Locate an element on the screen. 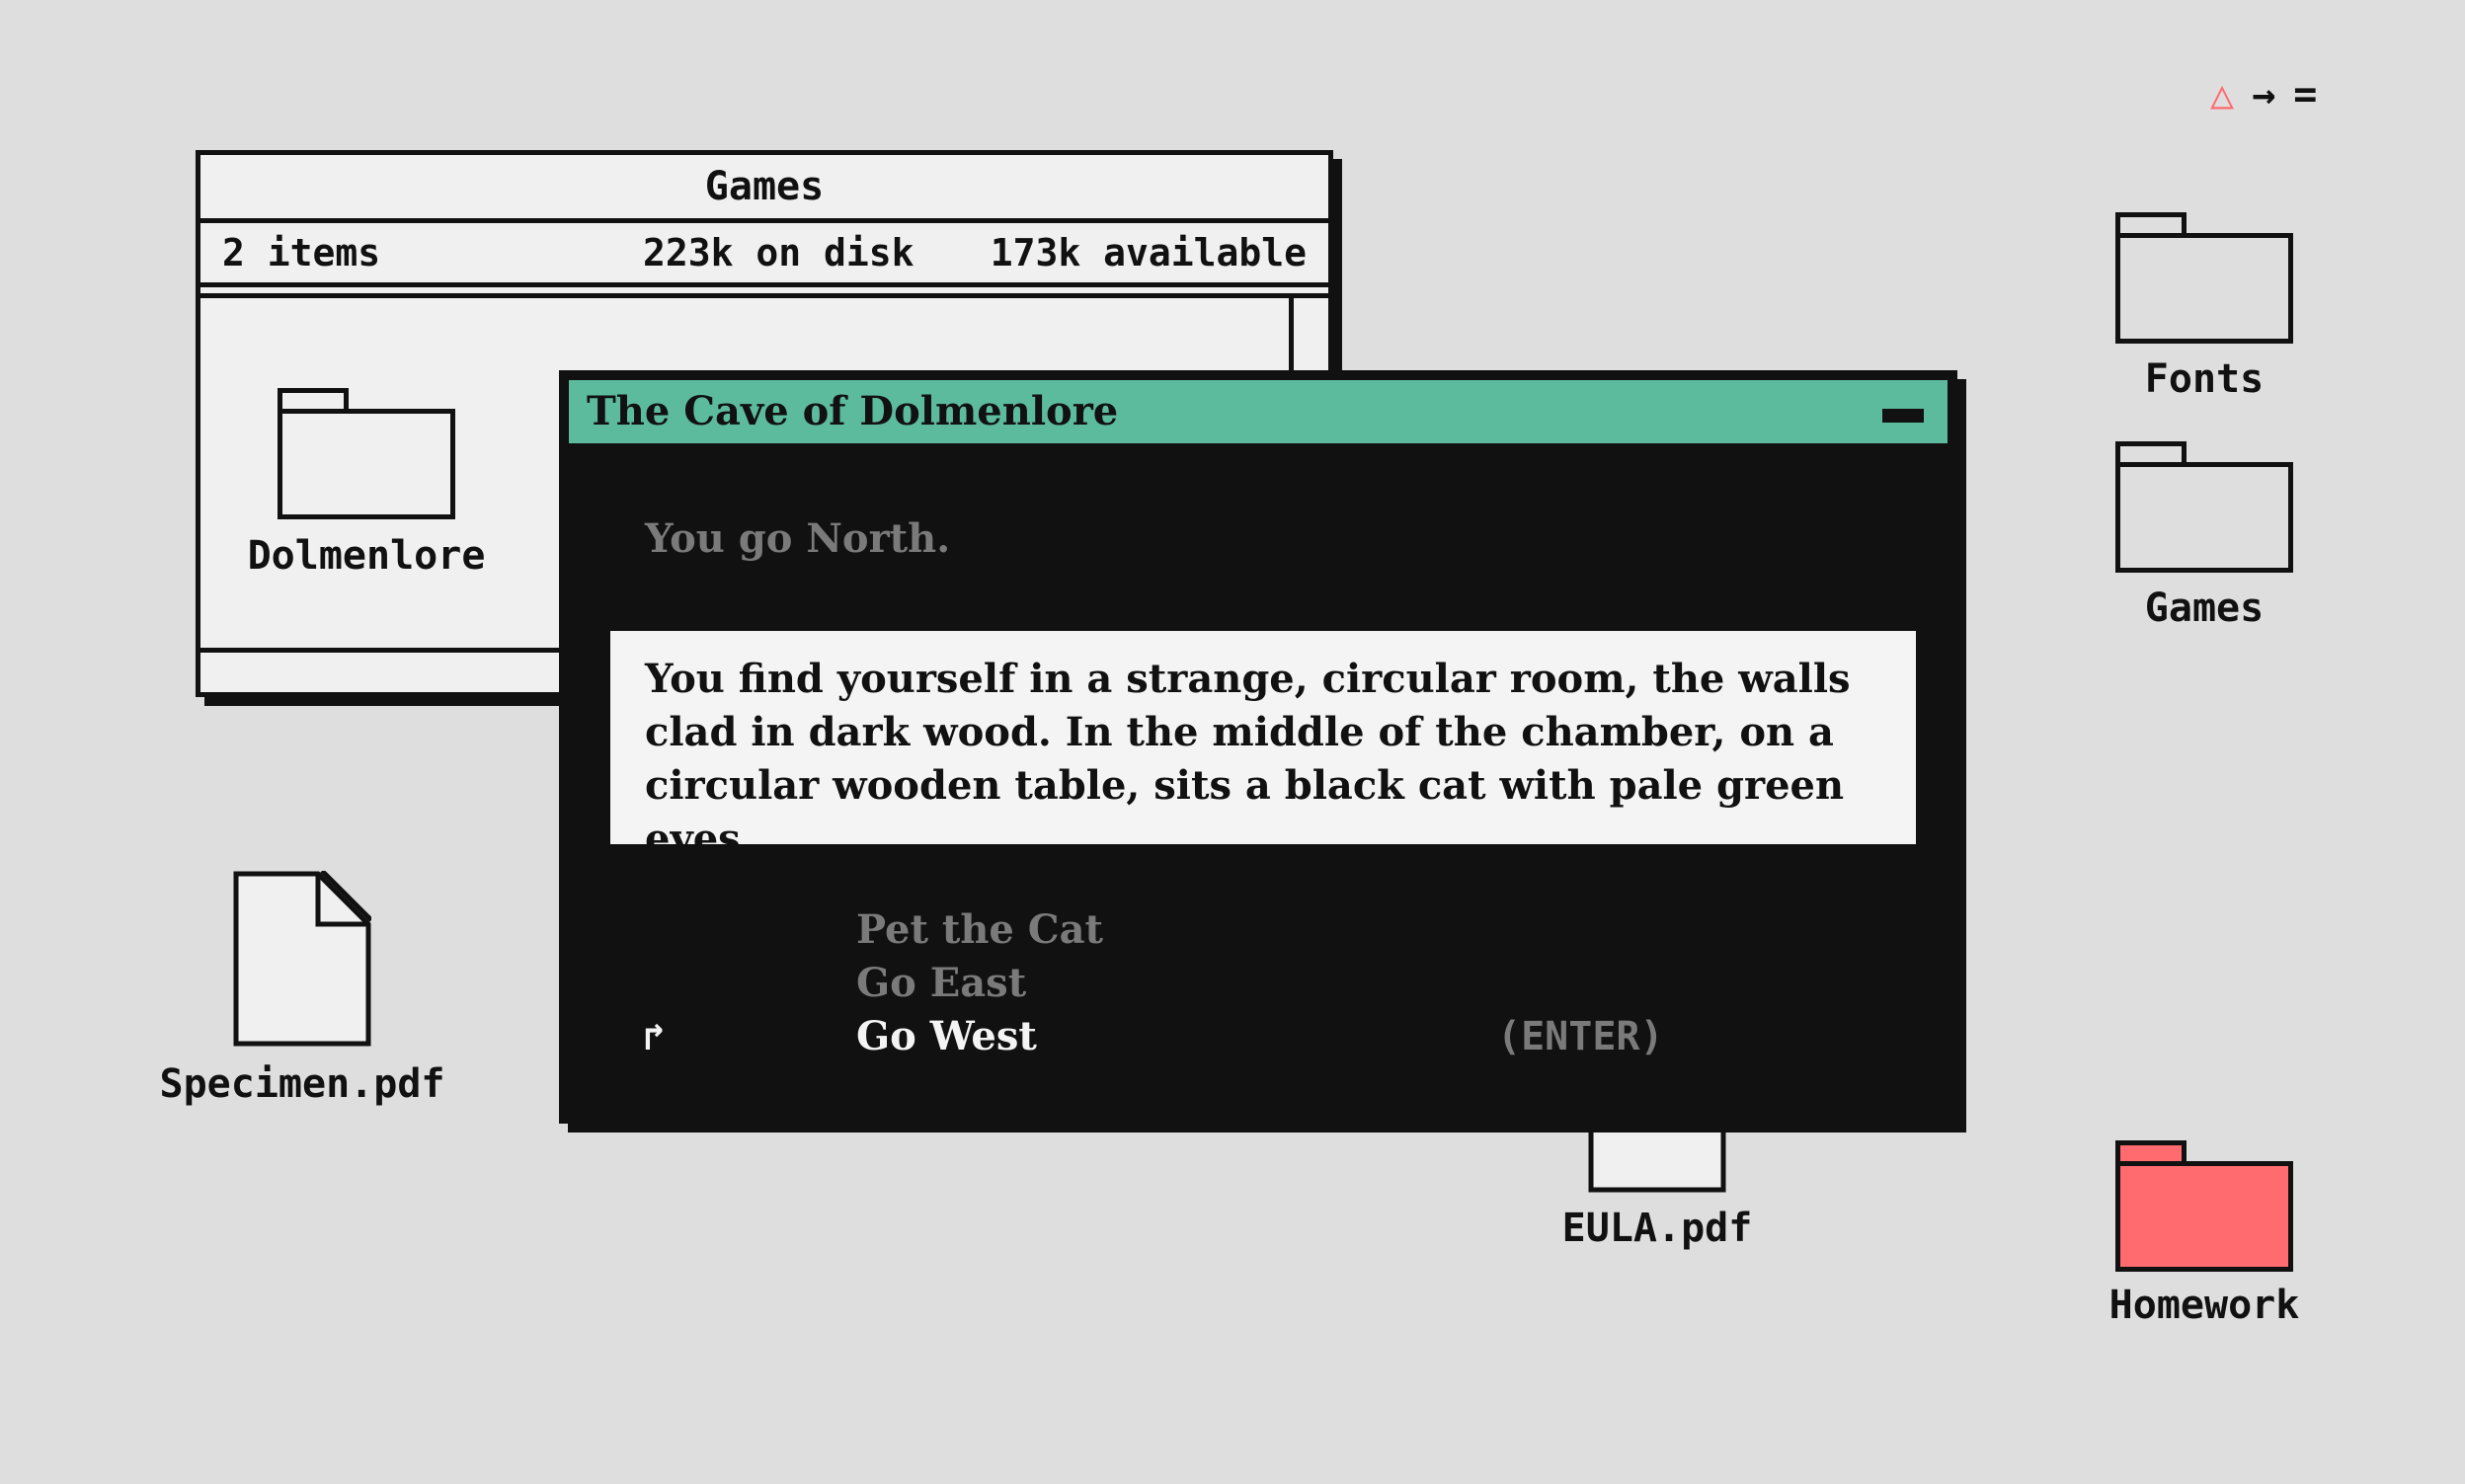 Image resolution: width=2465 pixels, height=1484 pixels. desktop-icon-label: Homework is located at coordinates (2204, 1305).